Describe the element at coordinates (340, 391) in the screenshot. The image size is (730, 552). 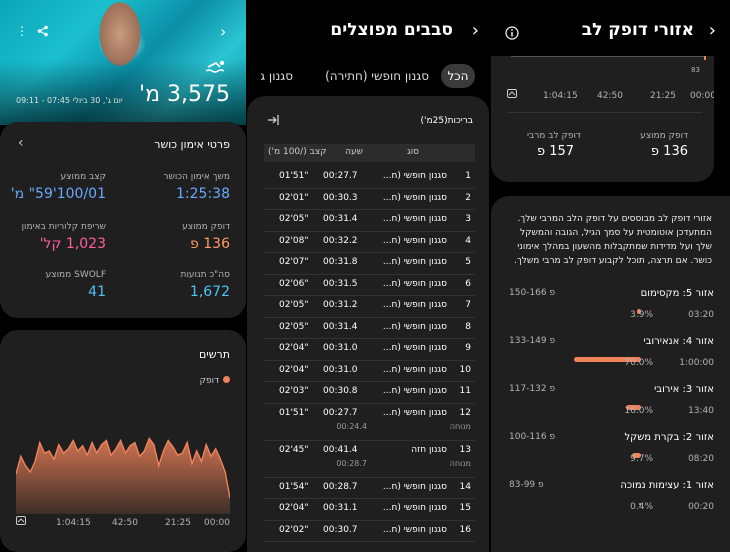
I see `row-time: 00:30.8` at that location.